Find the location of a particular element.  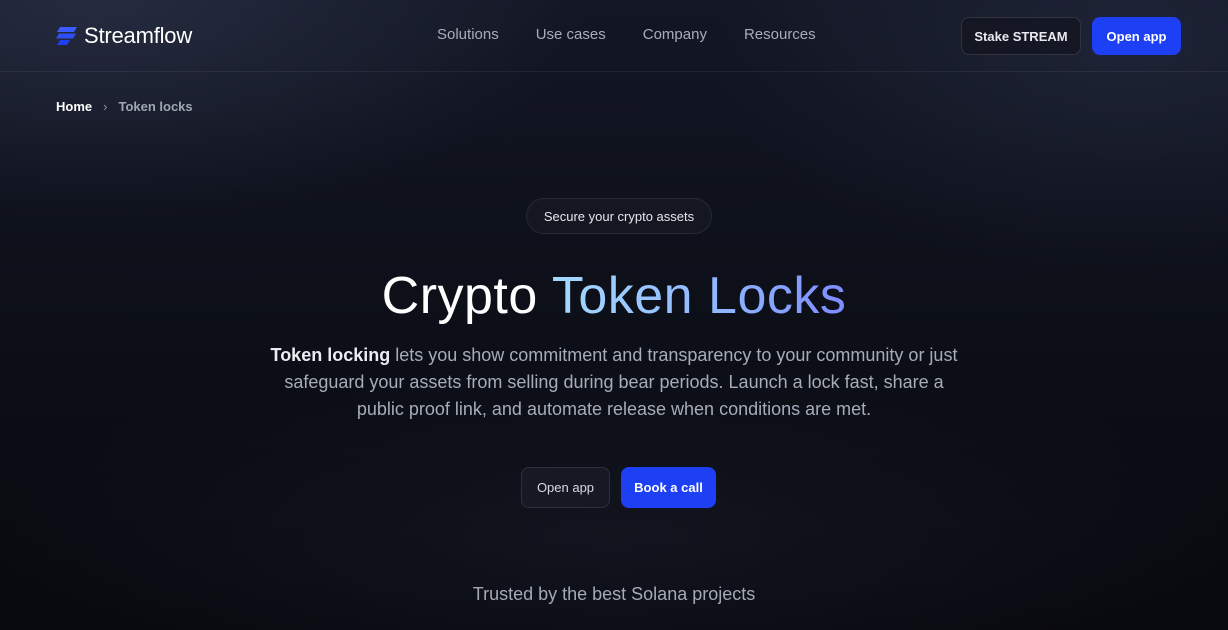

main-nav: Solutions Use cases Company Resources is located at coordinates (626, 35).